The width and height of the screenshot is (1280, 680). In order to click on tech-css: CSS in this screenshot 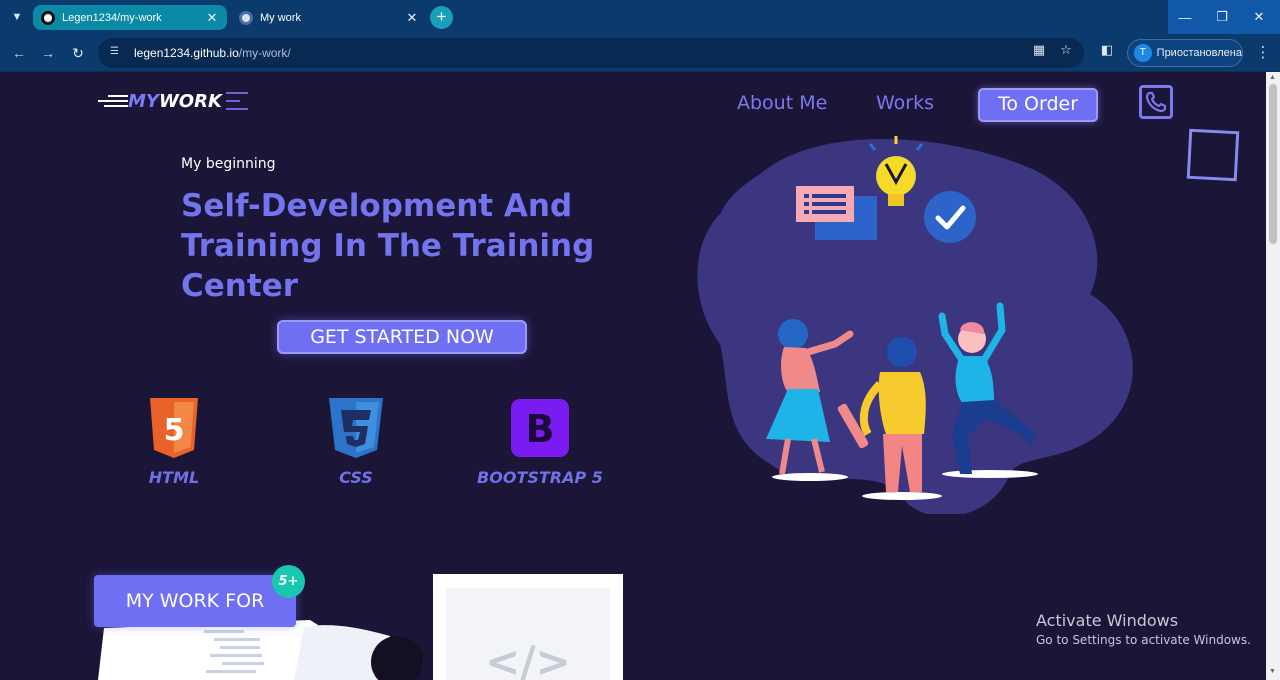, I will do `click(356, 442)`.